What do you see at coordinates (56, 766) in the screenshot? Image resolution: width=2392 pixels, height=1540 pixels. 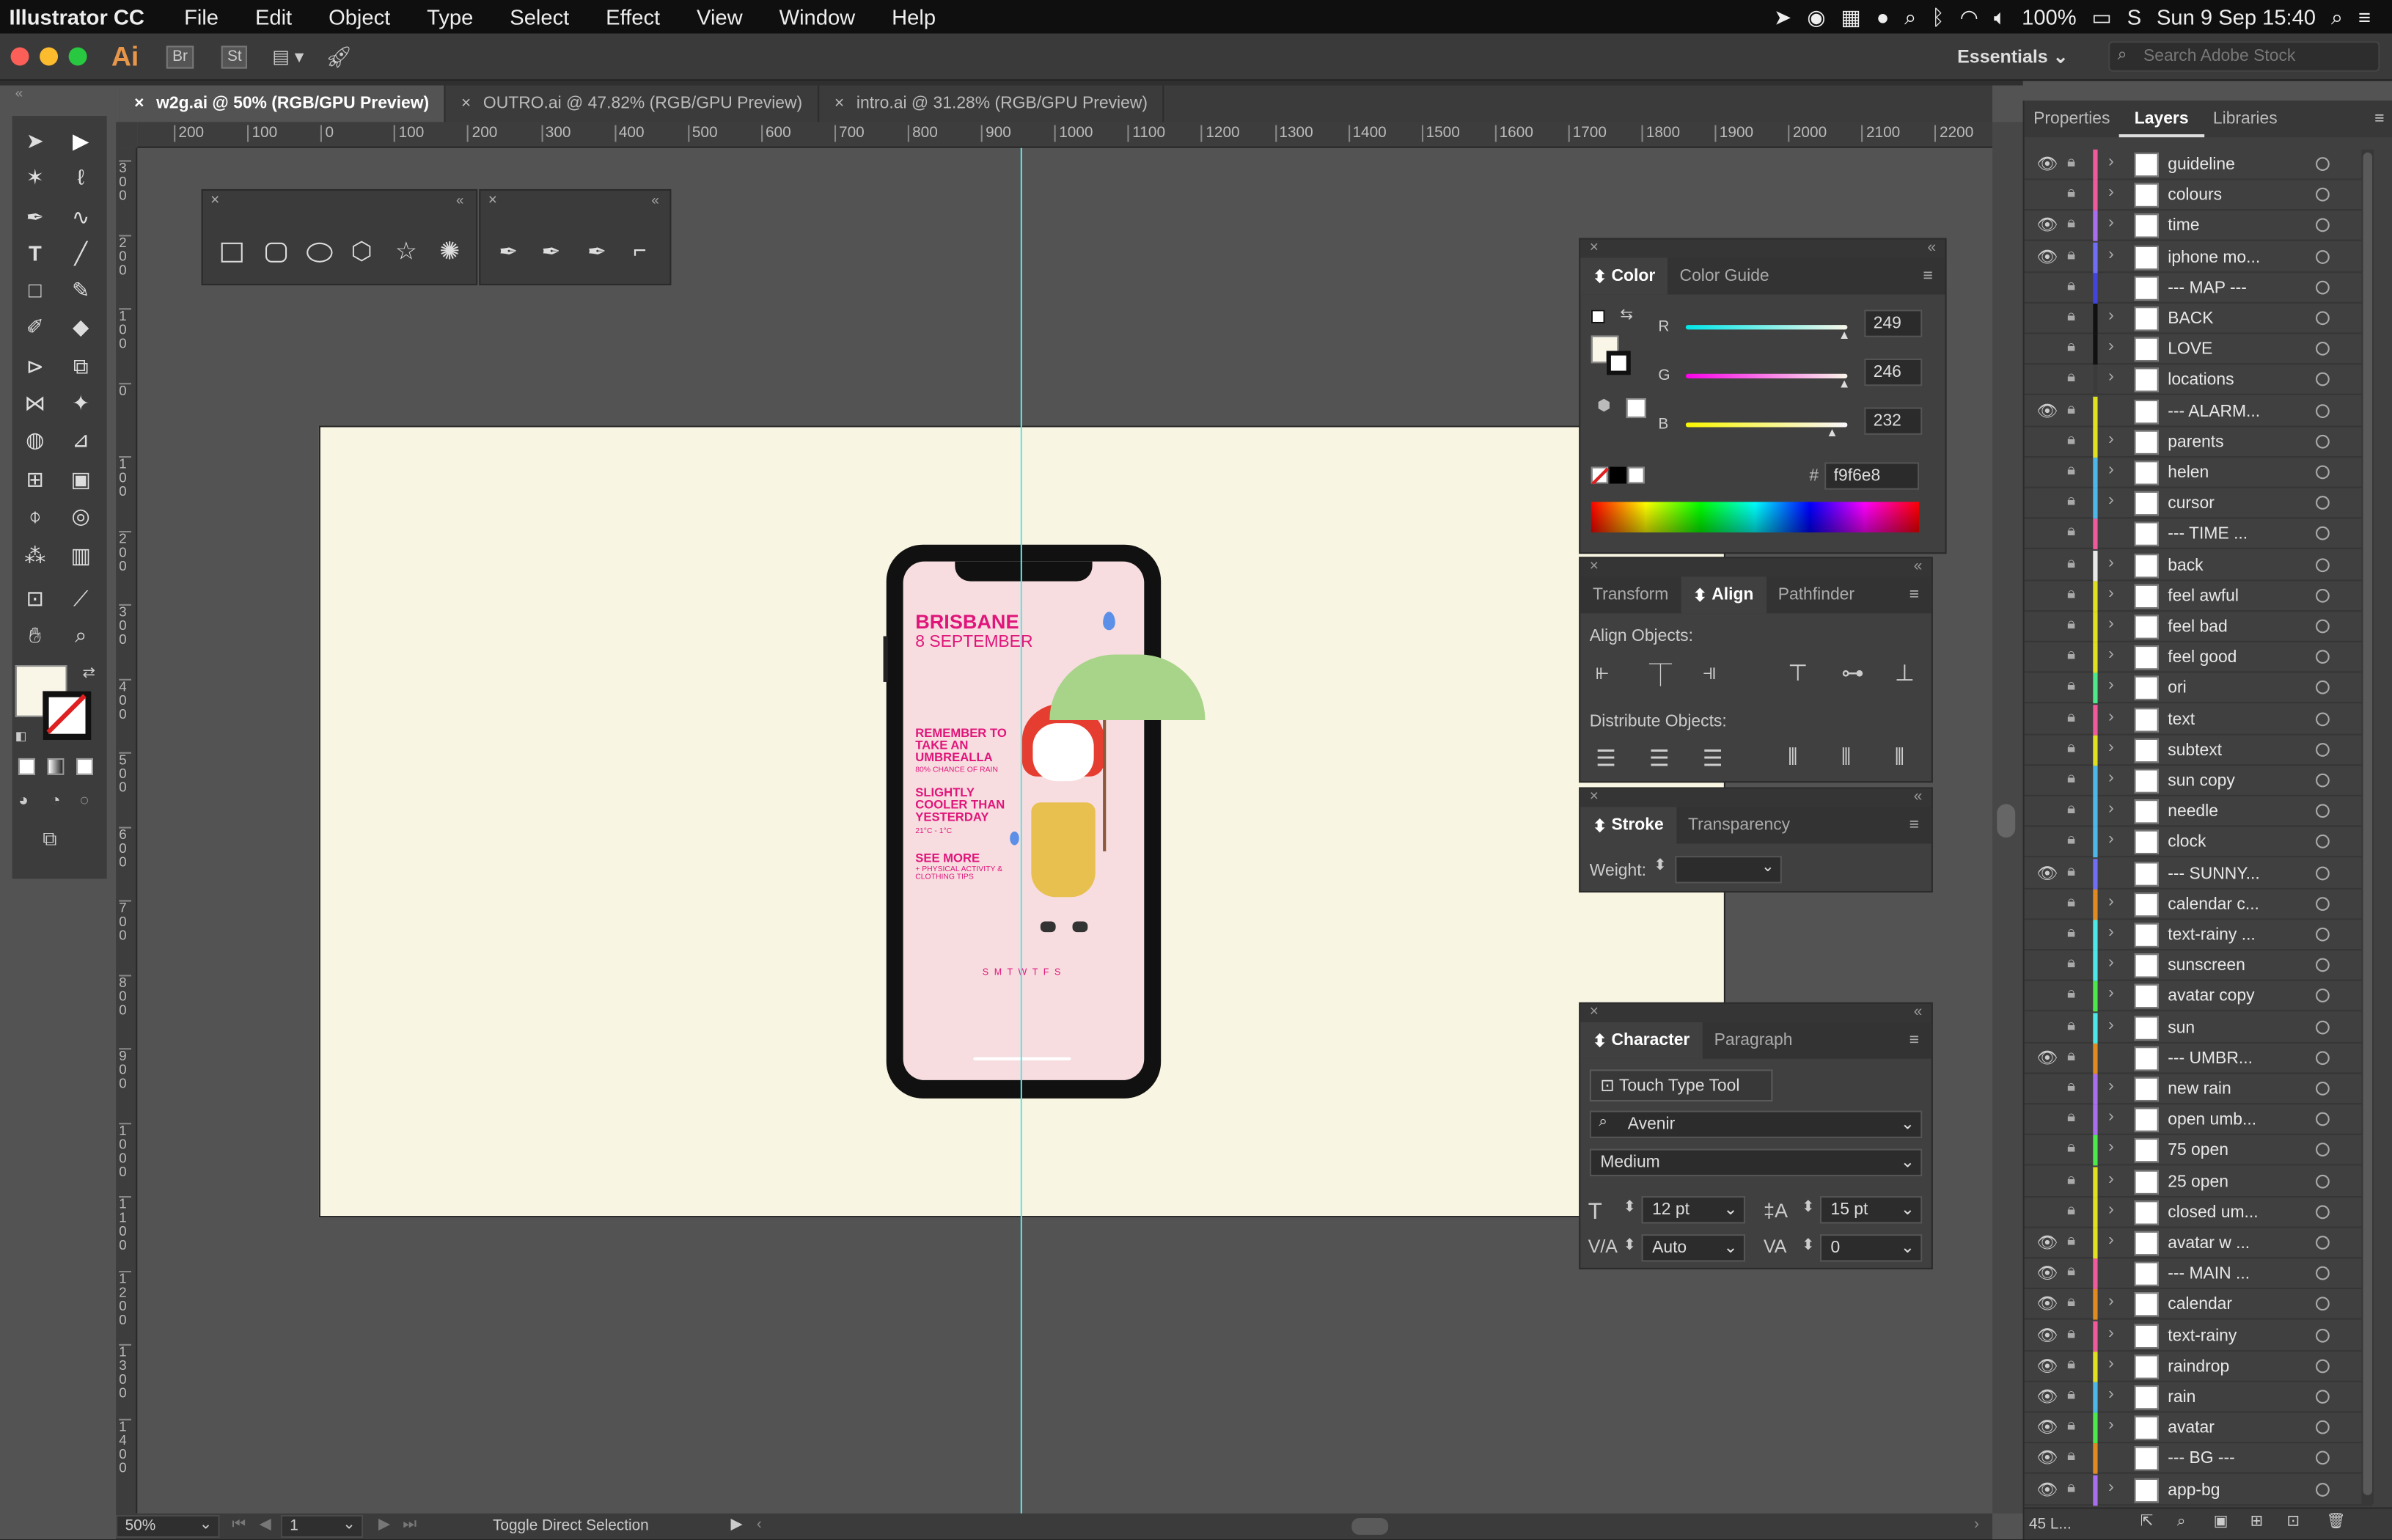 I see `gradient-mode-icon` at bounding box center [56, 766].